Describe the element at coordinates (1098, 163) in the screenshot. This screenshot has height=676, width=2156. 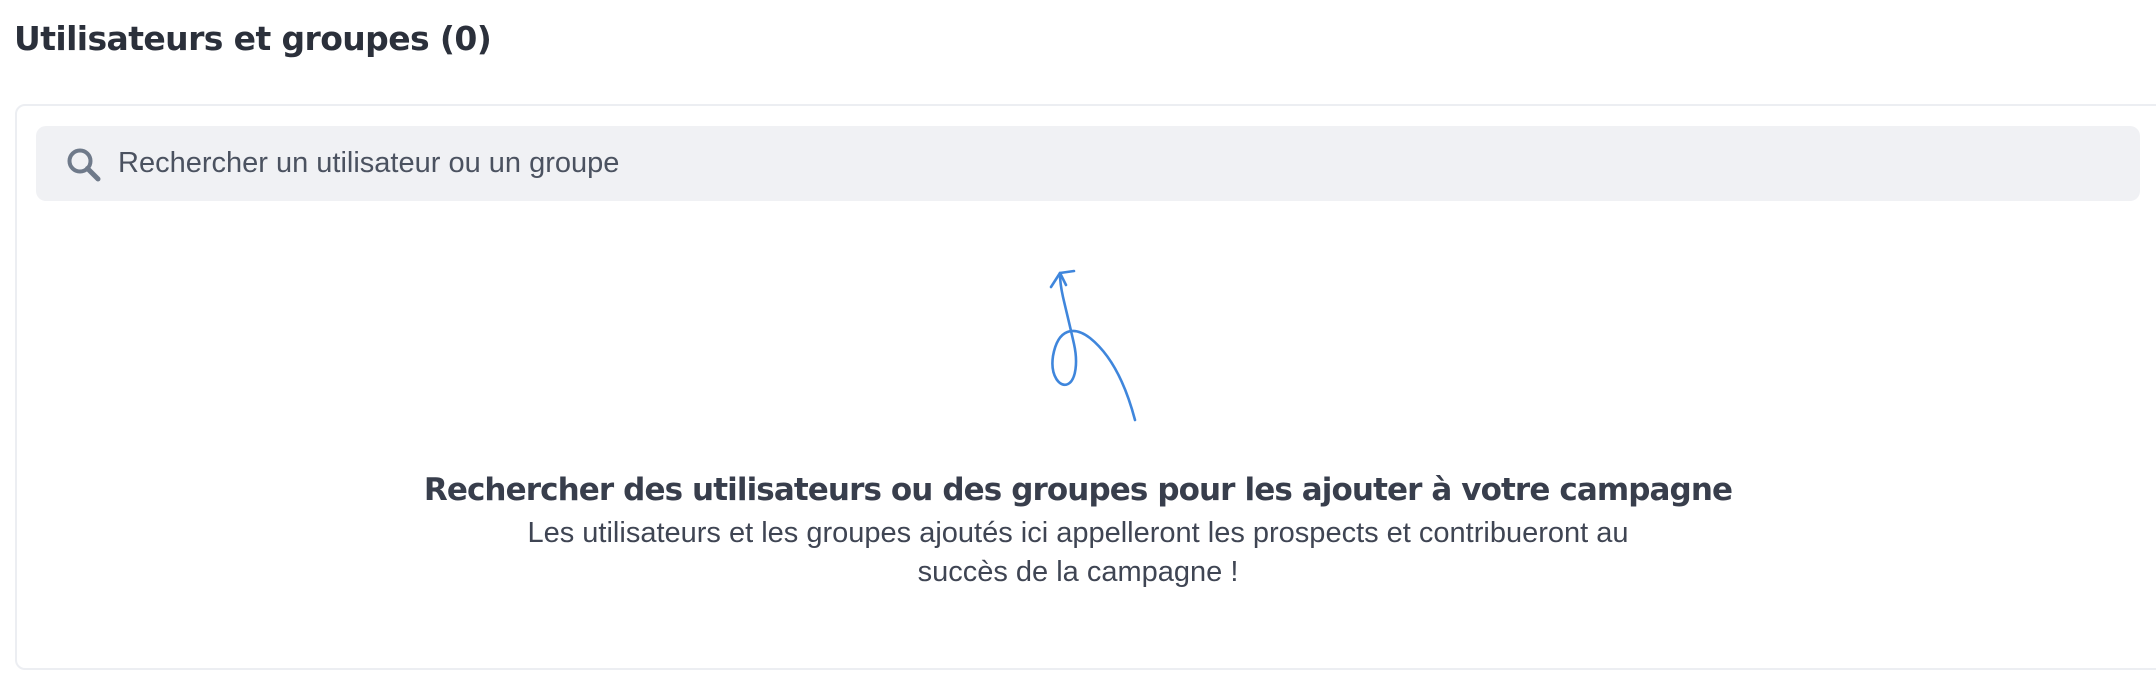
I see `search-input` at that location.